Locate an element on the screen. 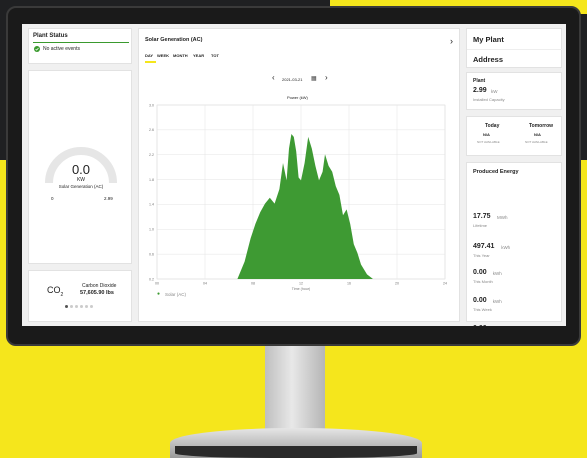  tab-year: YEAR is located at coordinates (198, 55).